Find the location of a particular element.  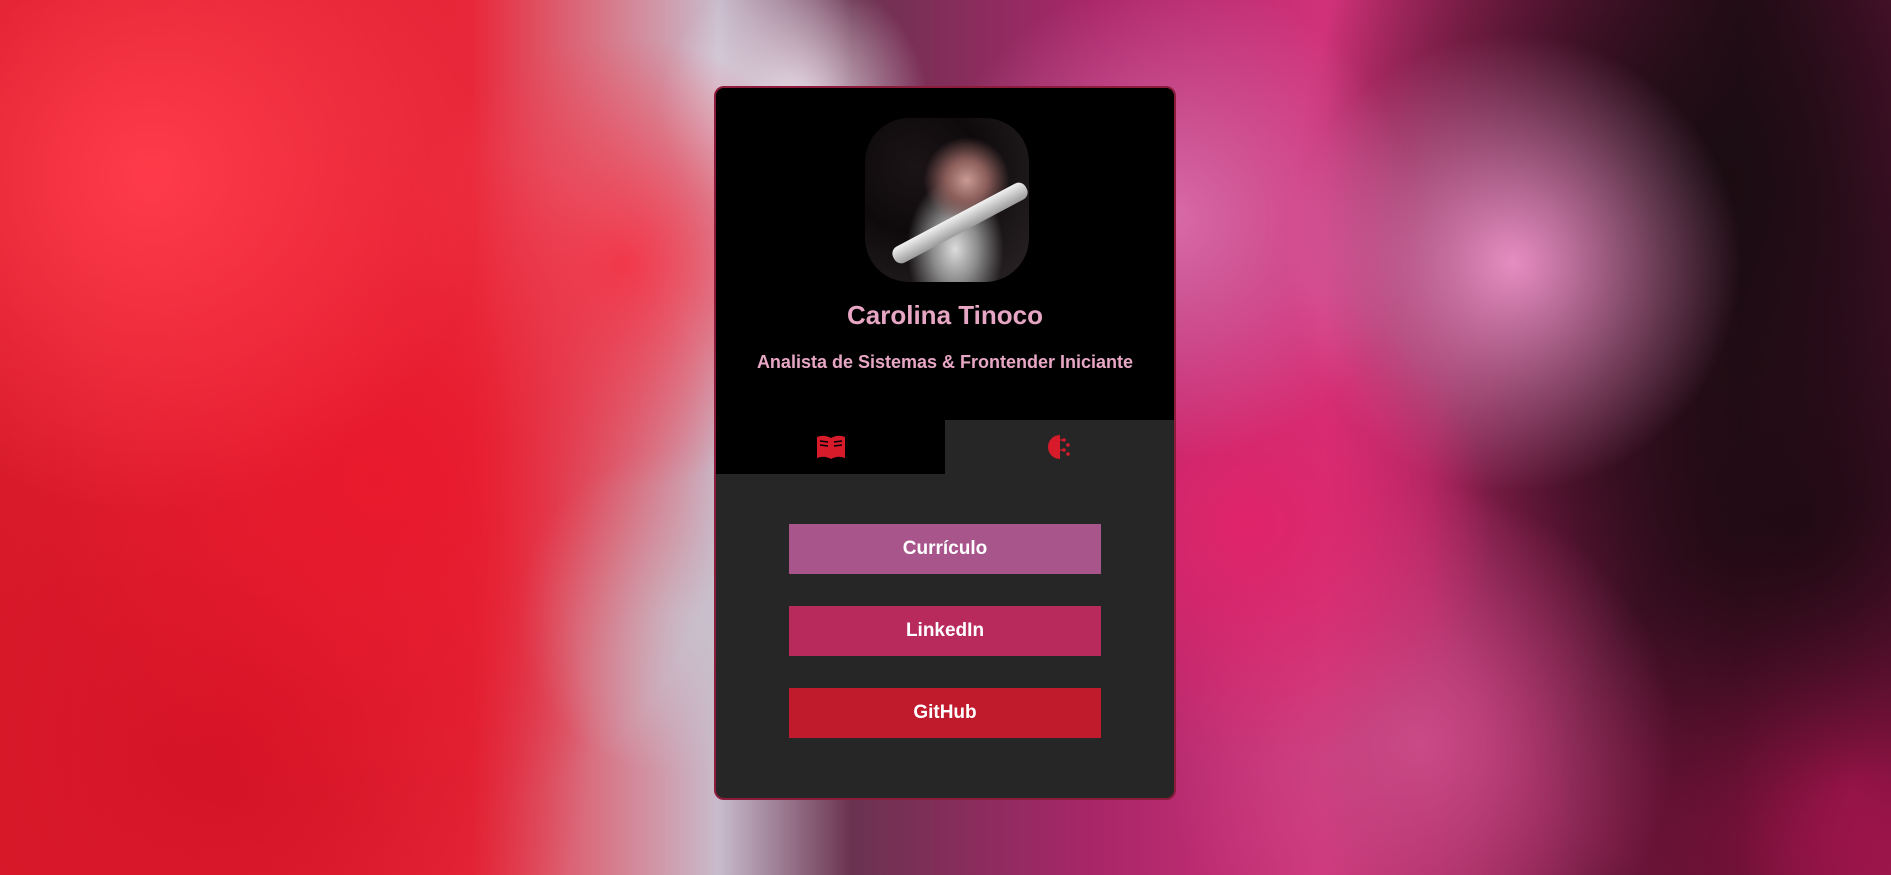

avatar is located at coordinates (947, 200).